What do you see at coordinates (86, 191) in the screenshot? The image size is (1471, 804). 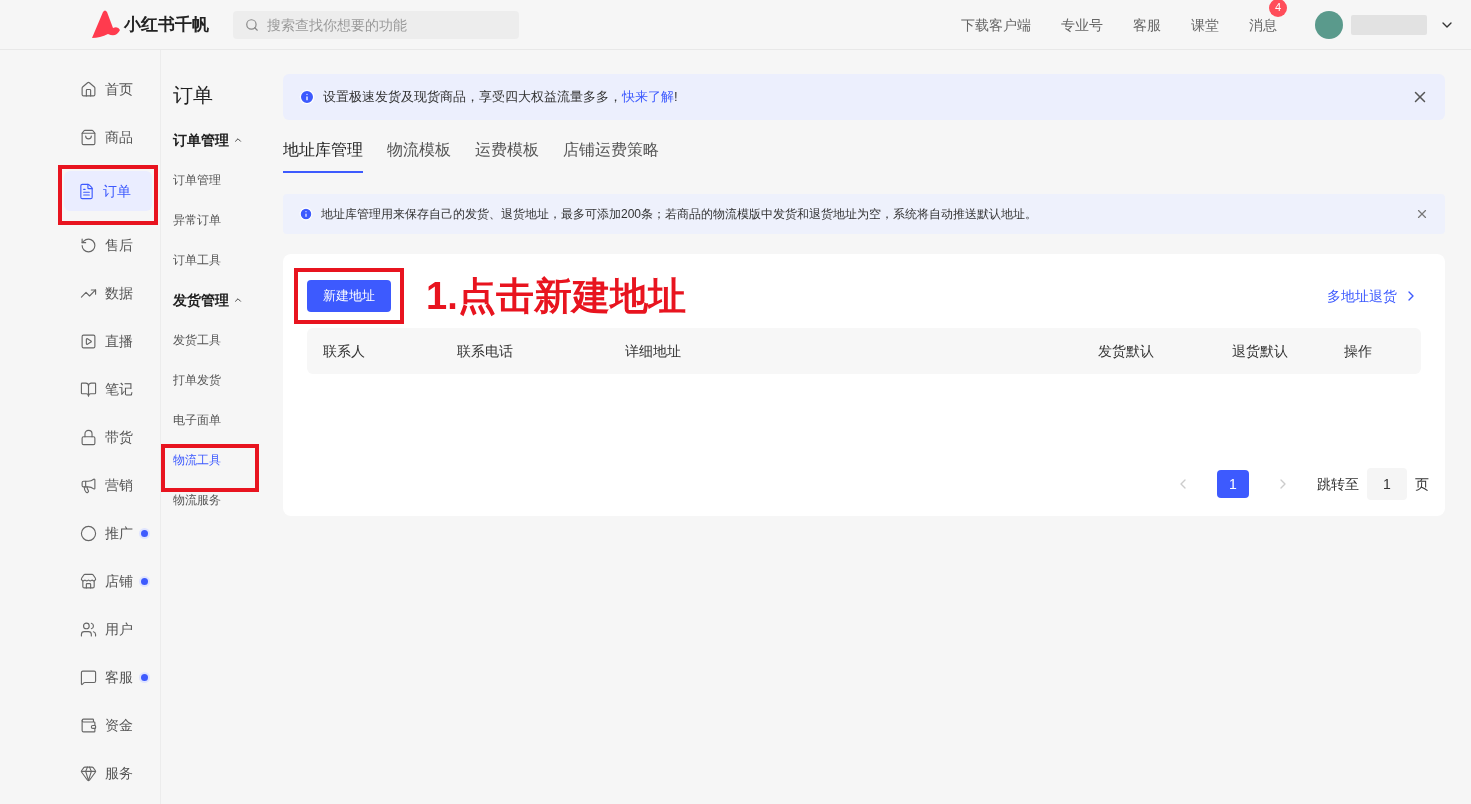 I see `document-icon` at bounding box center [86, 191].